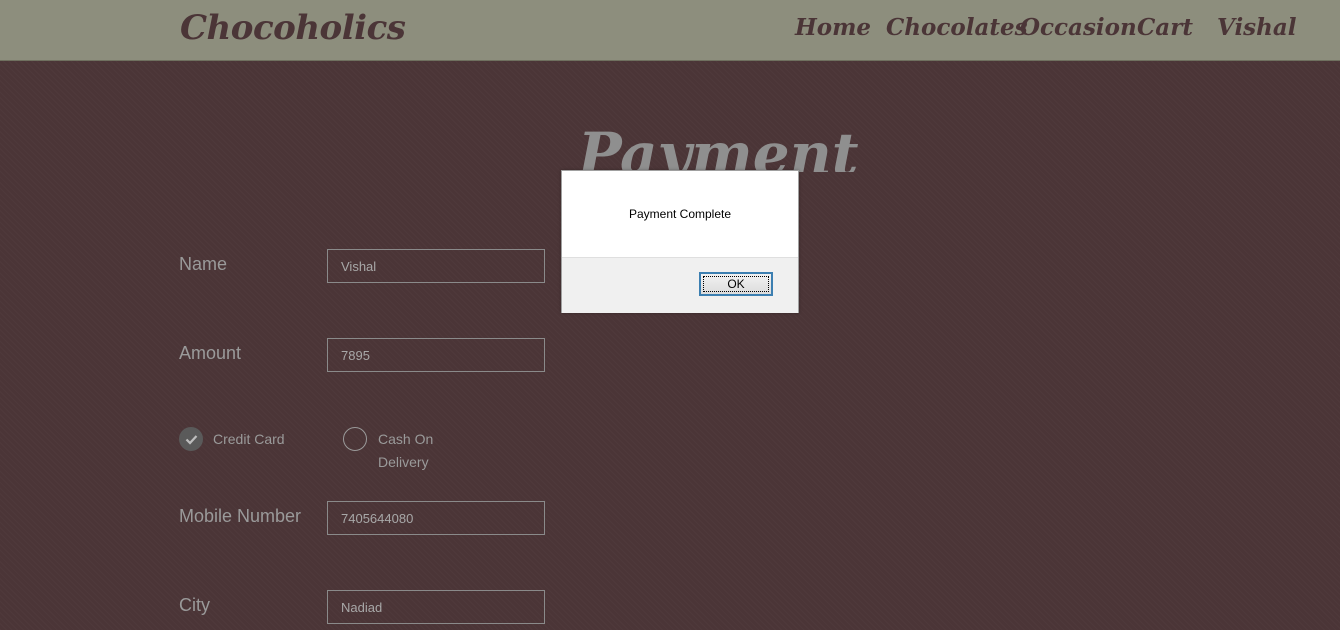  Describe the element at coordinates (355, 439) in the screenshot. I see `cash-on-delivery-radio` at that location.